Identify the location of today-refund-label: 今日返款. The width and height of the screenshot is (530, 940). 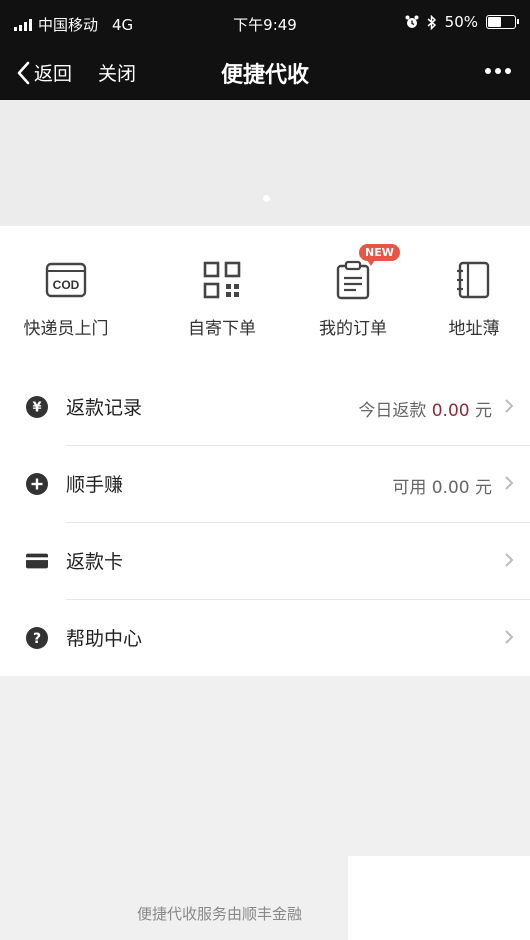
(392, 411).